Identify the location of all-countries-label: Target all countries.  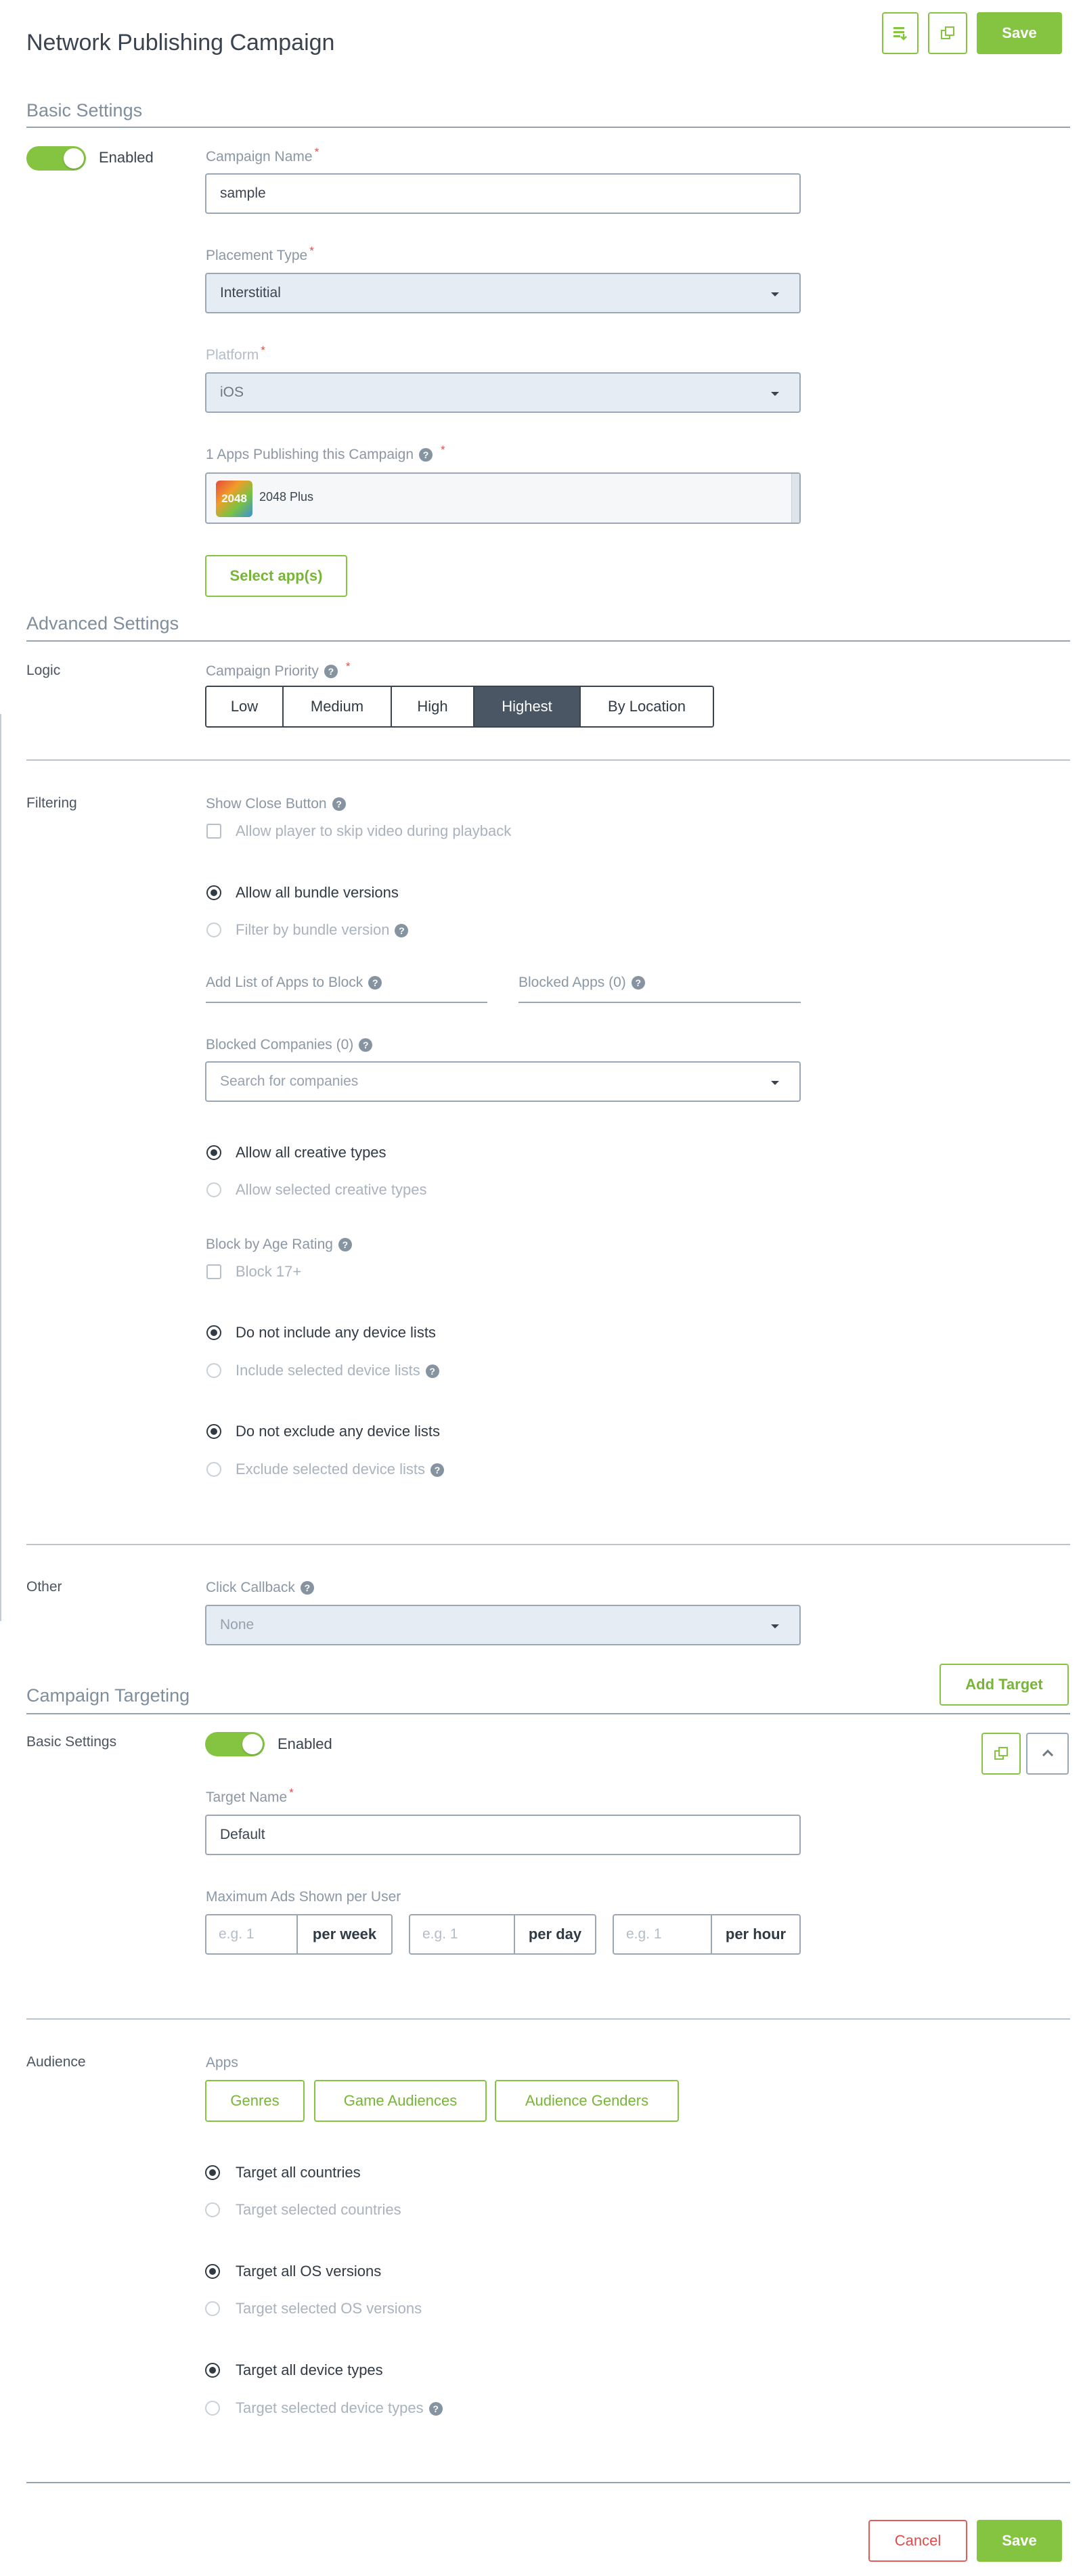
(298, 2172).